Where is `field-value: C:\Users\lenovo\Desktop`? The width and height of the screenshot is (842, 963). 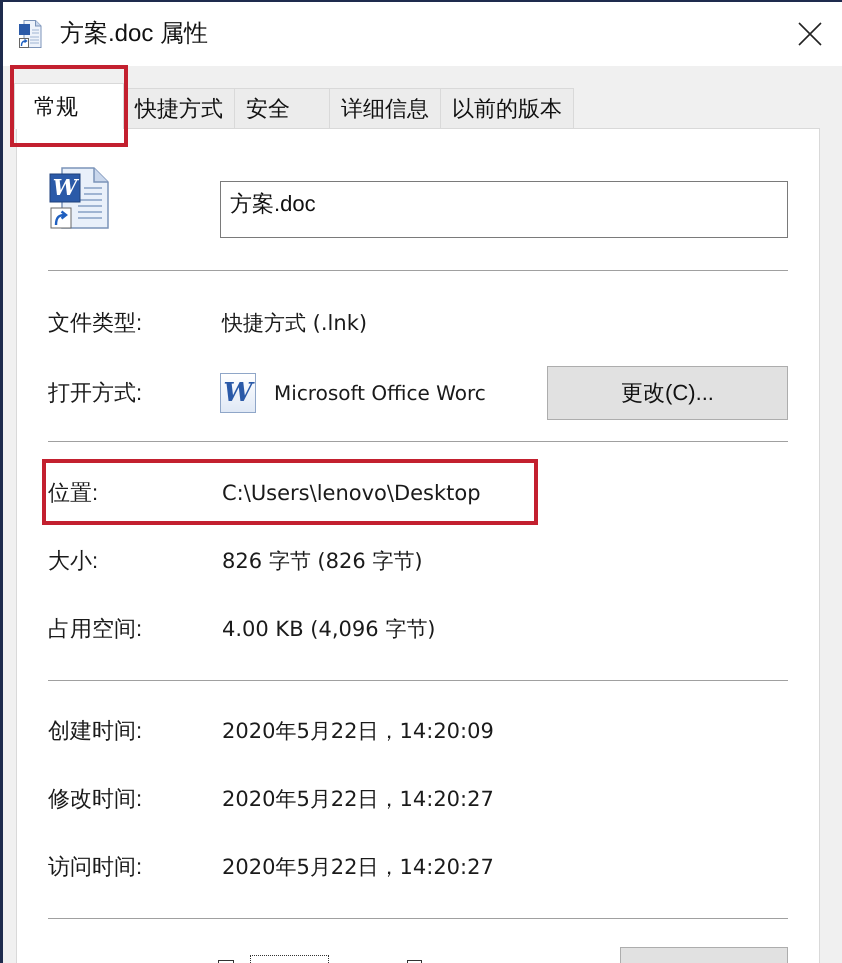
field-value: C:\Users\lenovo\Desktop is located at coordinates (351, 493).